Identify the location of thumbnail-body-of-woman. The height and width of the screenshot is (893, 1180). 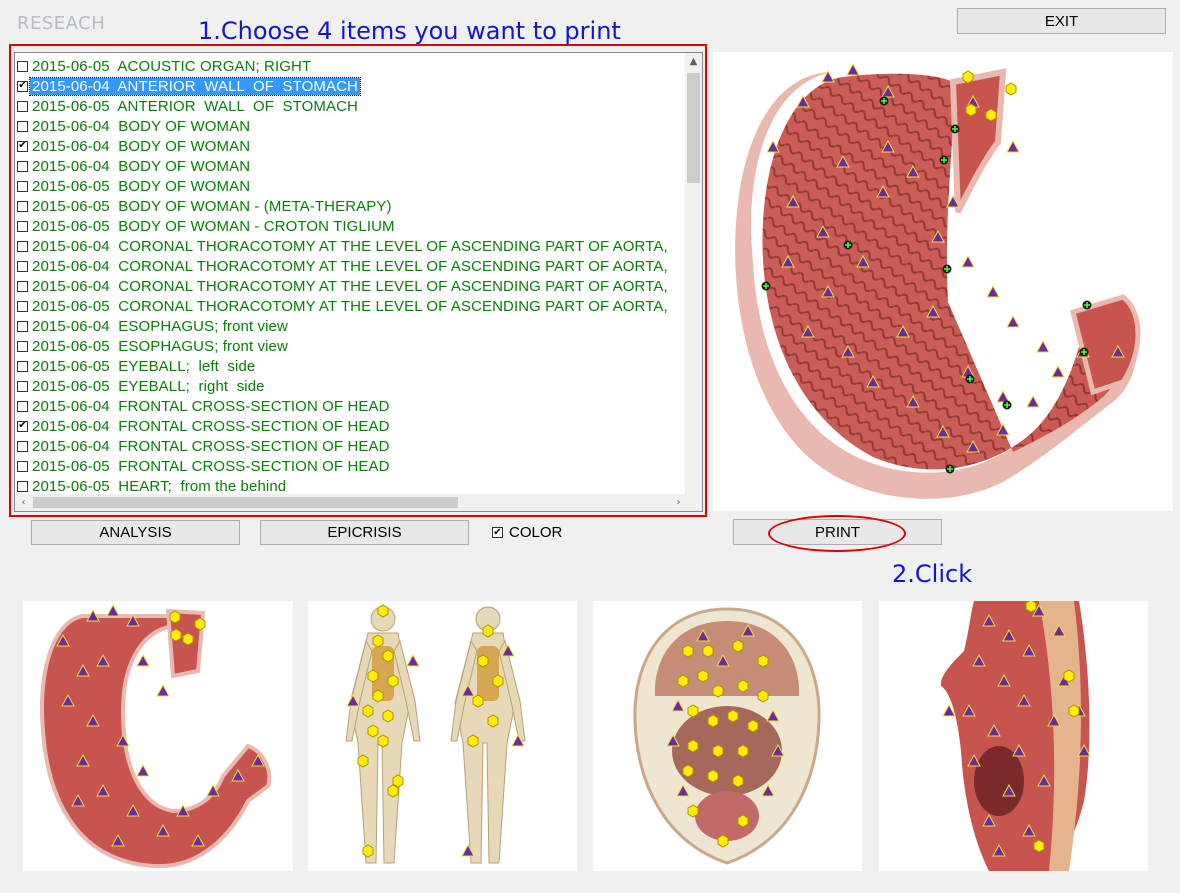
(442, 736).